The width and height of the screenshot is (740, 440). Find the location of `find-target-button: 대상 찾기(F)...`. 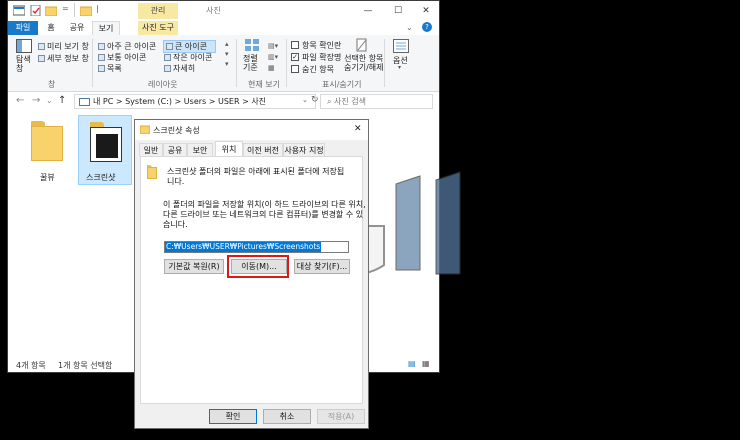

find-target-button: 대상 찾기(F)... is located at coordinates (322, 266).